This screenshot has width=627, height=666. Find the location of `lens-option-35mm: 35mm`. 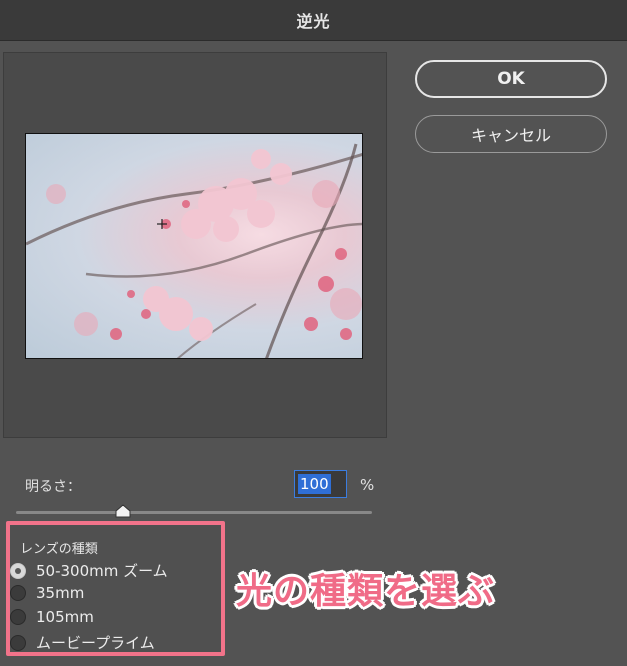

lens-option-35mm: 35mm is located at coordinates (47, 593).